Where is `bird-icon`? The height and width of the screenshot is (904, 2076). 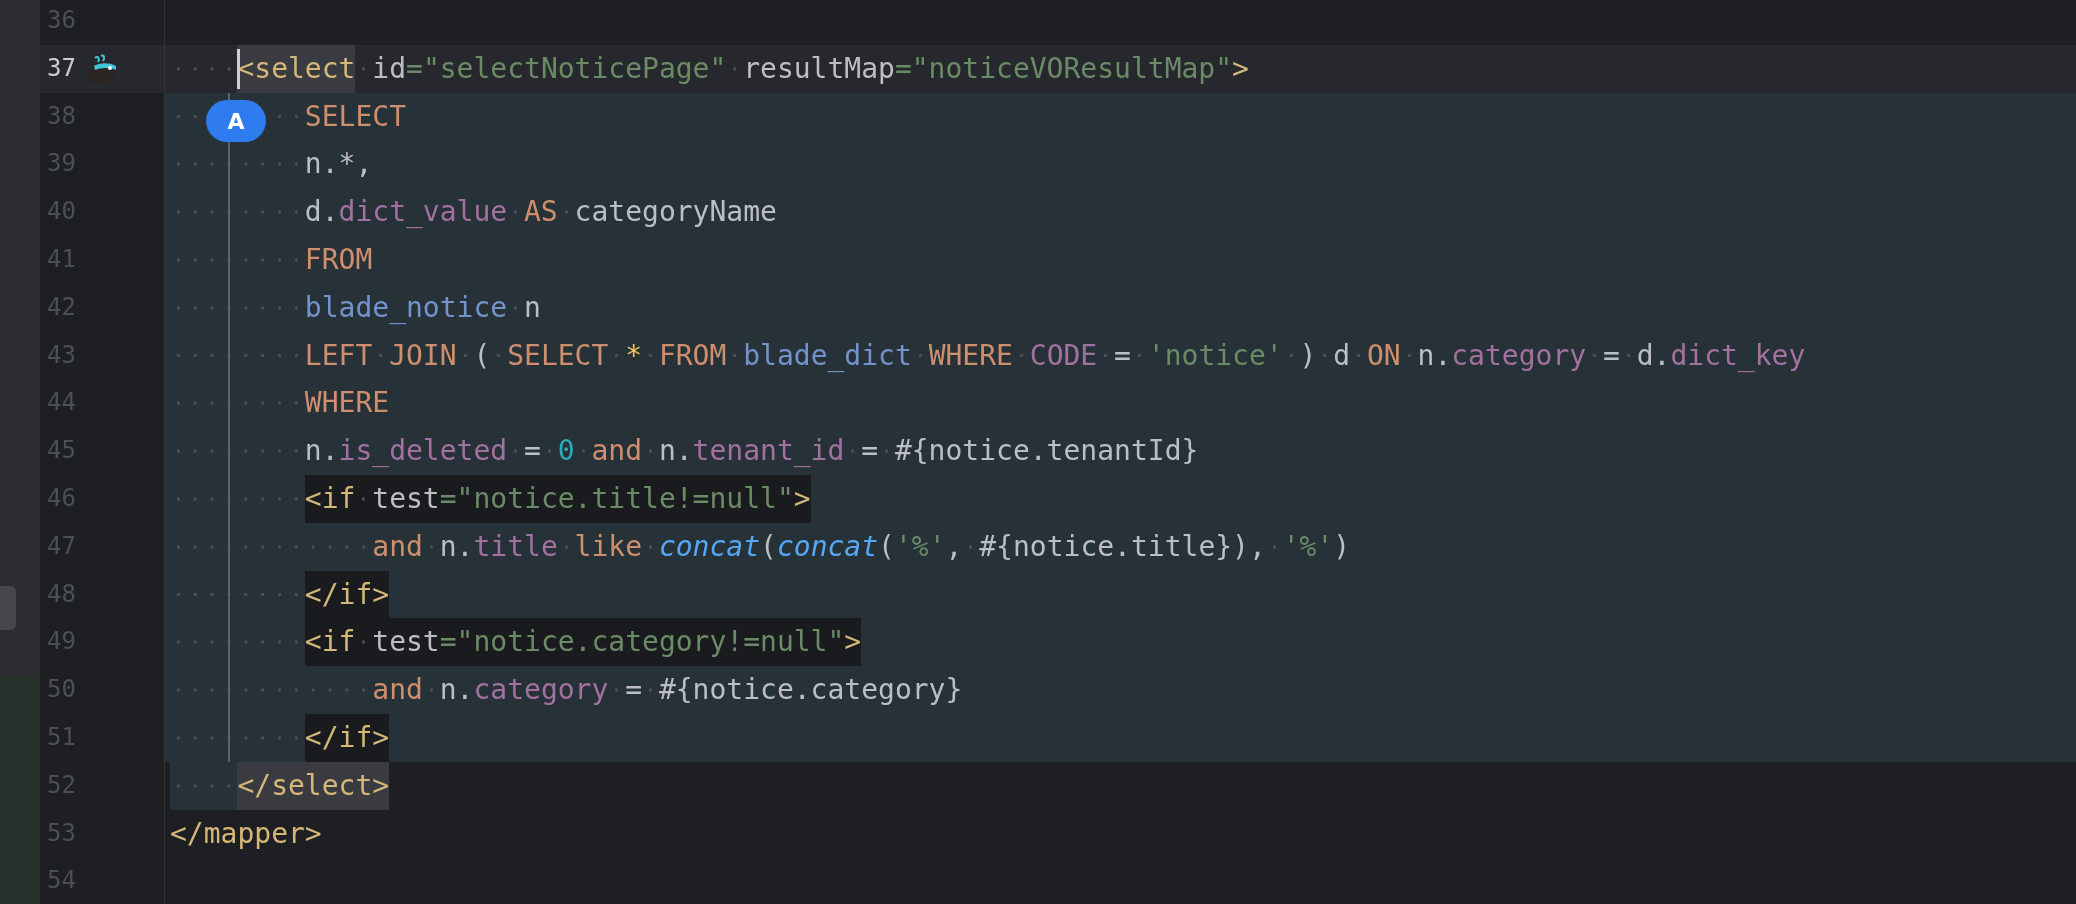 bird-icon is located at coordinates (101, 68).